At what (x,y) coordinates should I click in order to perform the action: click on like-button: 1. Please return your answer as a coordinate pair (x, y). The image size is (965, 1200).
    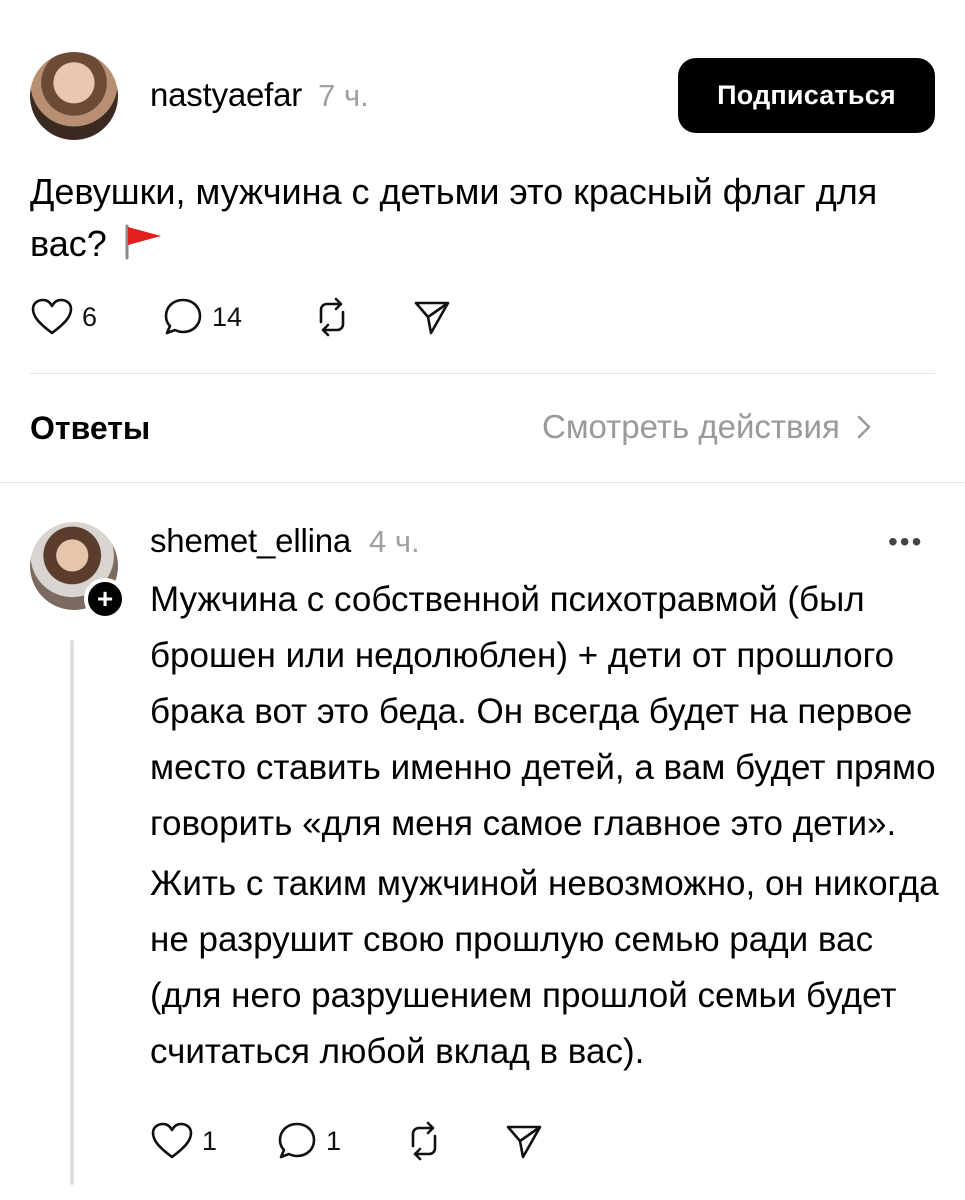
    Looking at the image, I should click on (213, 1141).